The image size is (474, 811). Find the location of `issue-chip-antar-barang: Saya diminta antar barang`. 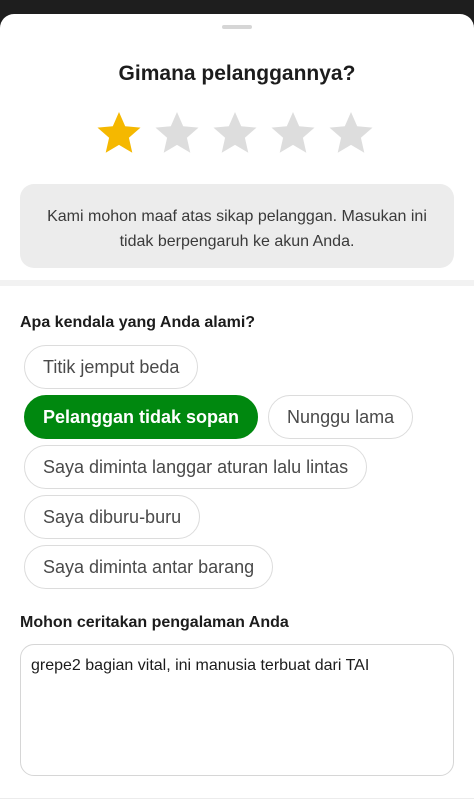

issue-chip-antar-barang: Saya diminta antar barang is located at coordinates (149, 567).